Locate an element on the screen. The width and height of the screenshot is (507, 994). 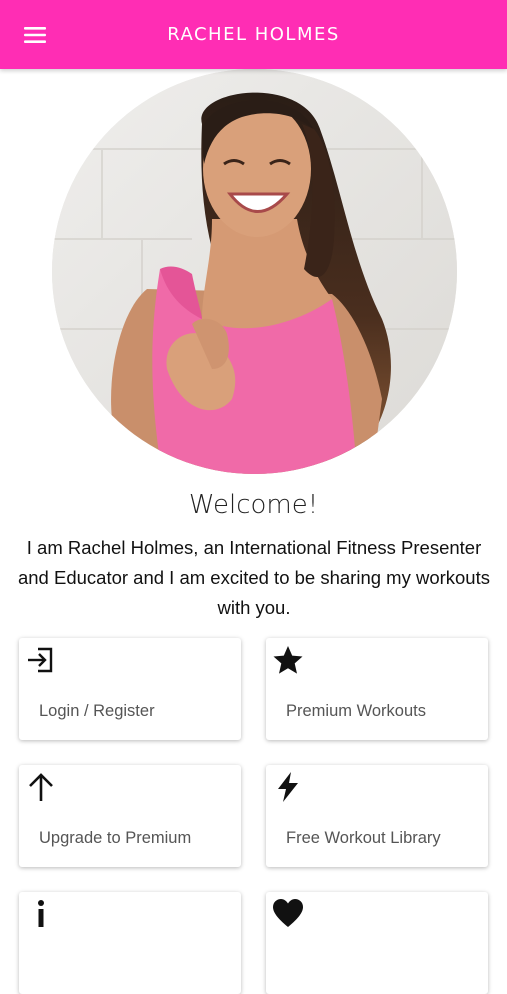
lightning-bolt-icon is located at coordinates (288, 787).